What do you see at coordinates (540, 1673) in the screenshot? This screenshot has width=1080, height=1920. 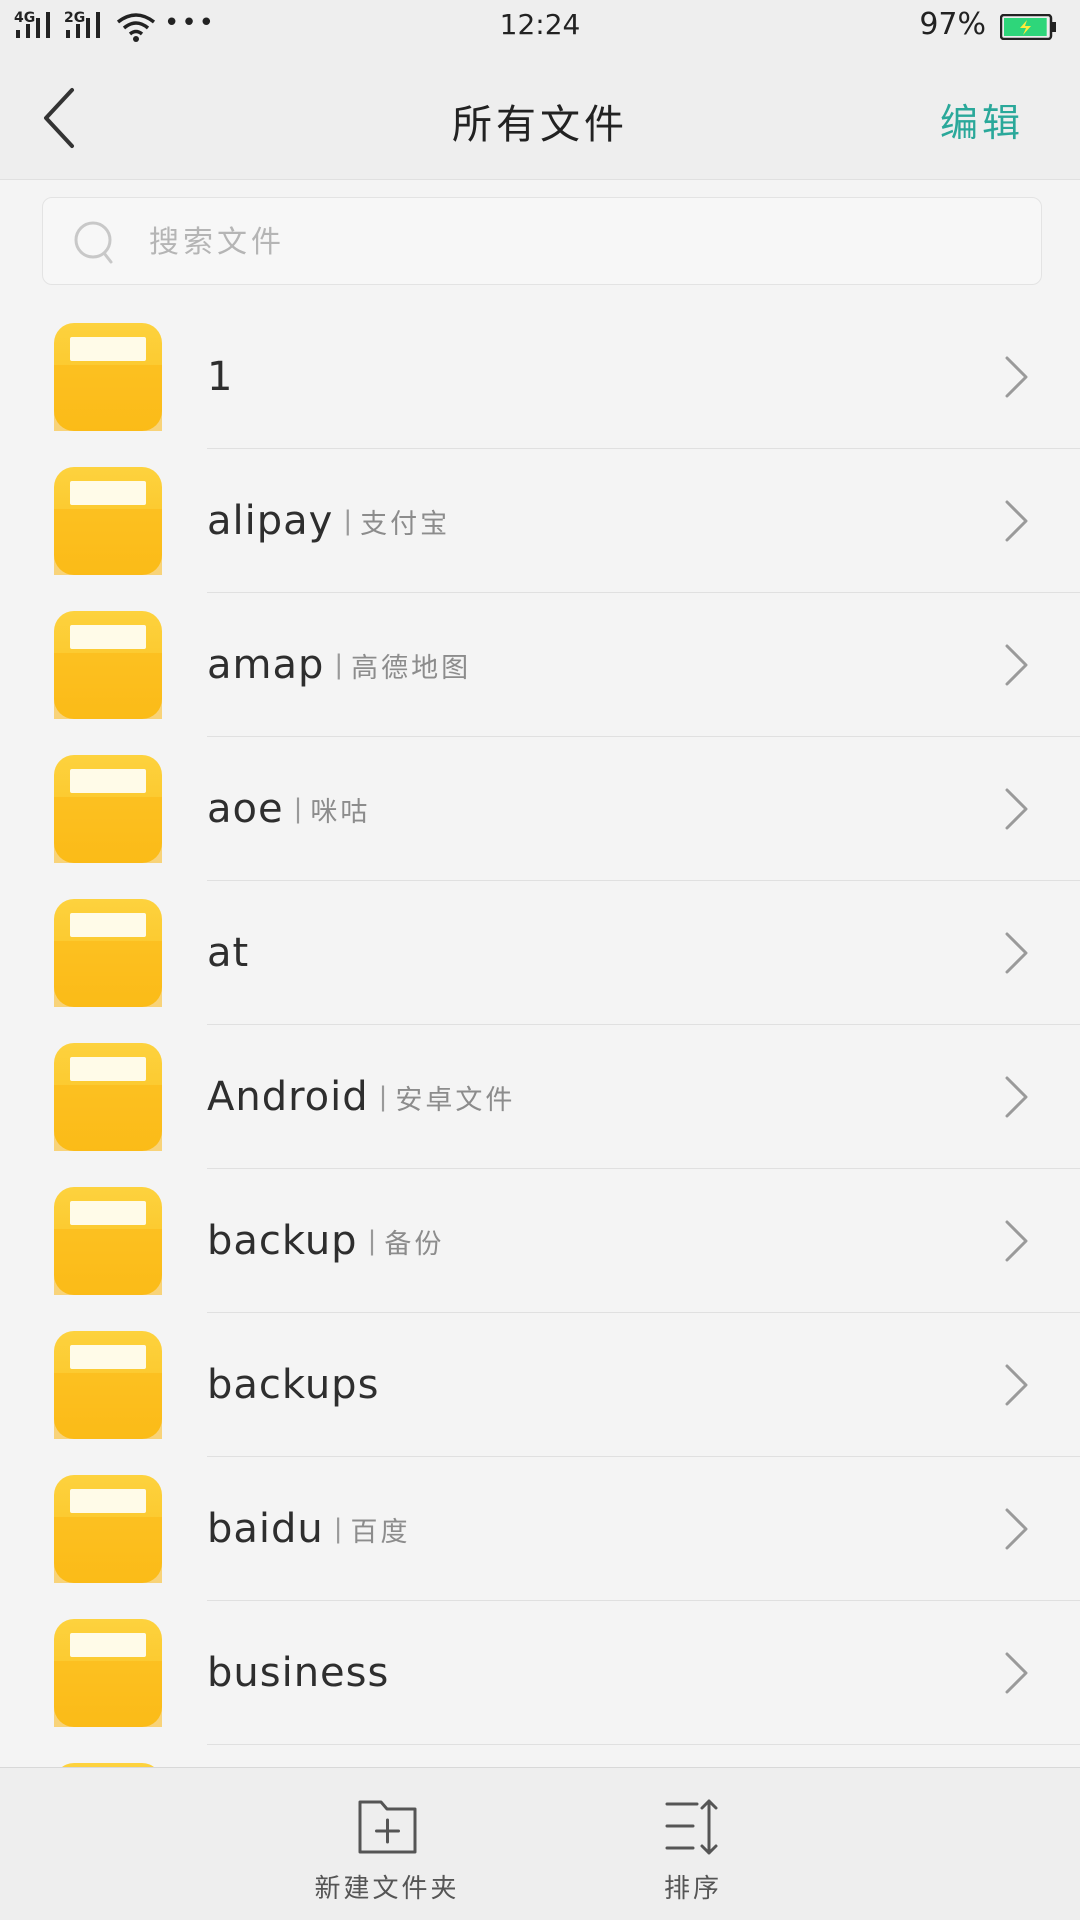 I see `list-item: business` at bounding box center [540, 1673].